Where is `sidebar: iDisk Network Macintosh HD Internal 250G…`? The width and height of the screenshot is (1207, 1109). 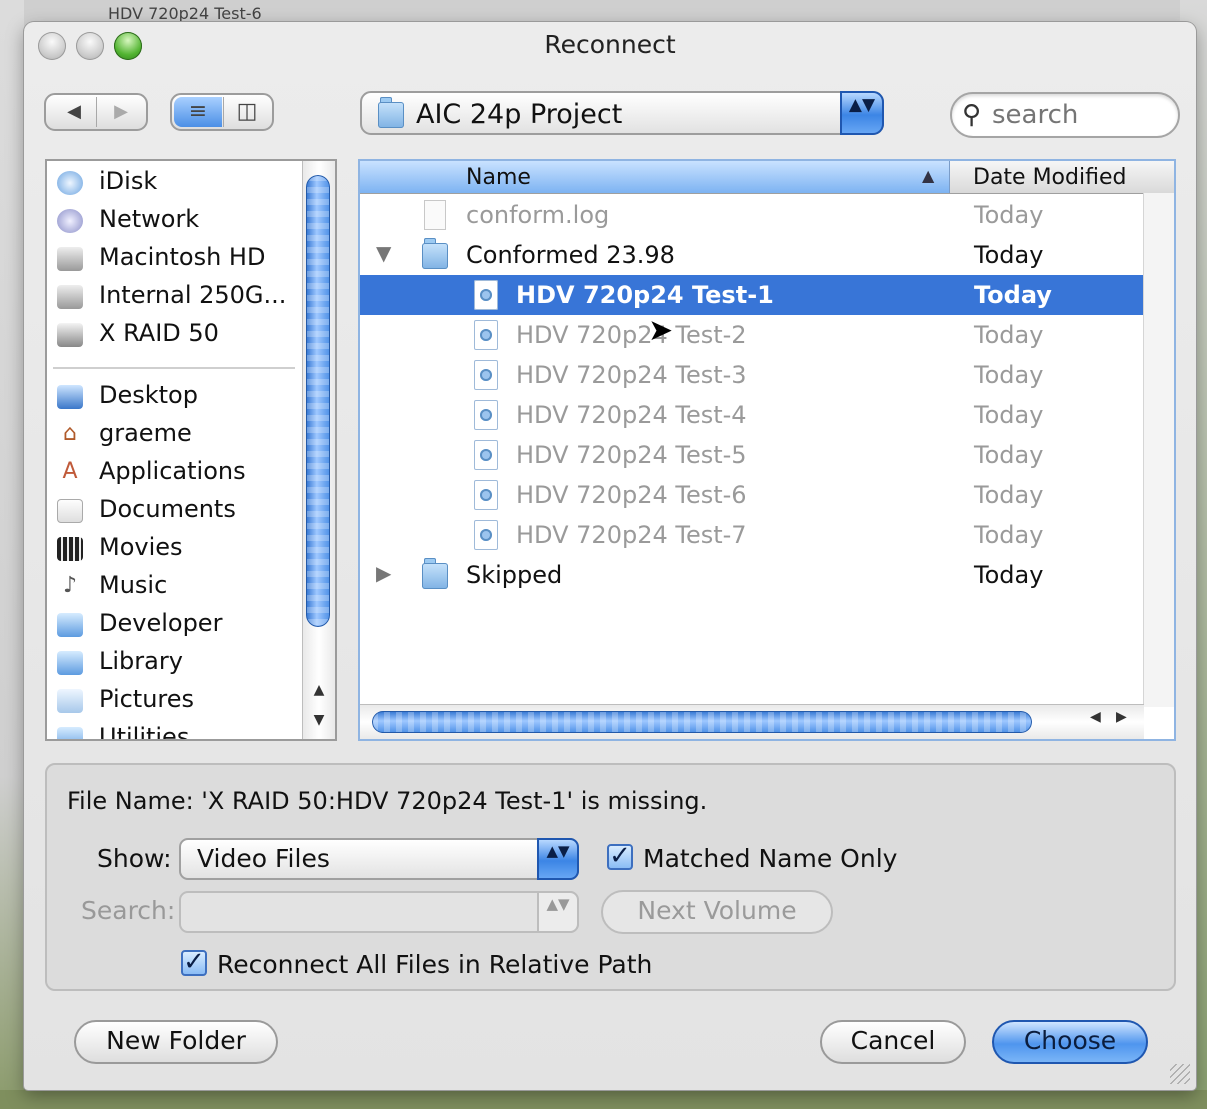 sidebar: iDisk Network Macintosh HD Internal 250G… is located at coordinates (191, 450).